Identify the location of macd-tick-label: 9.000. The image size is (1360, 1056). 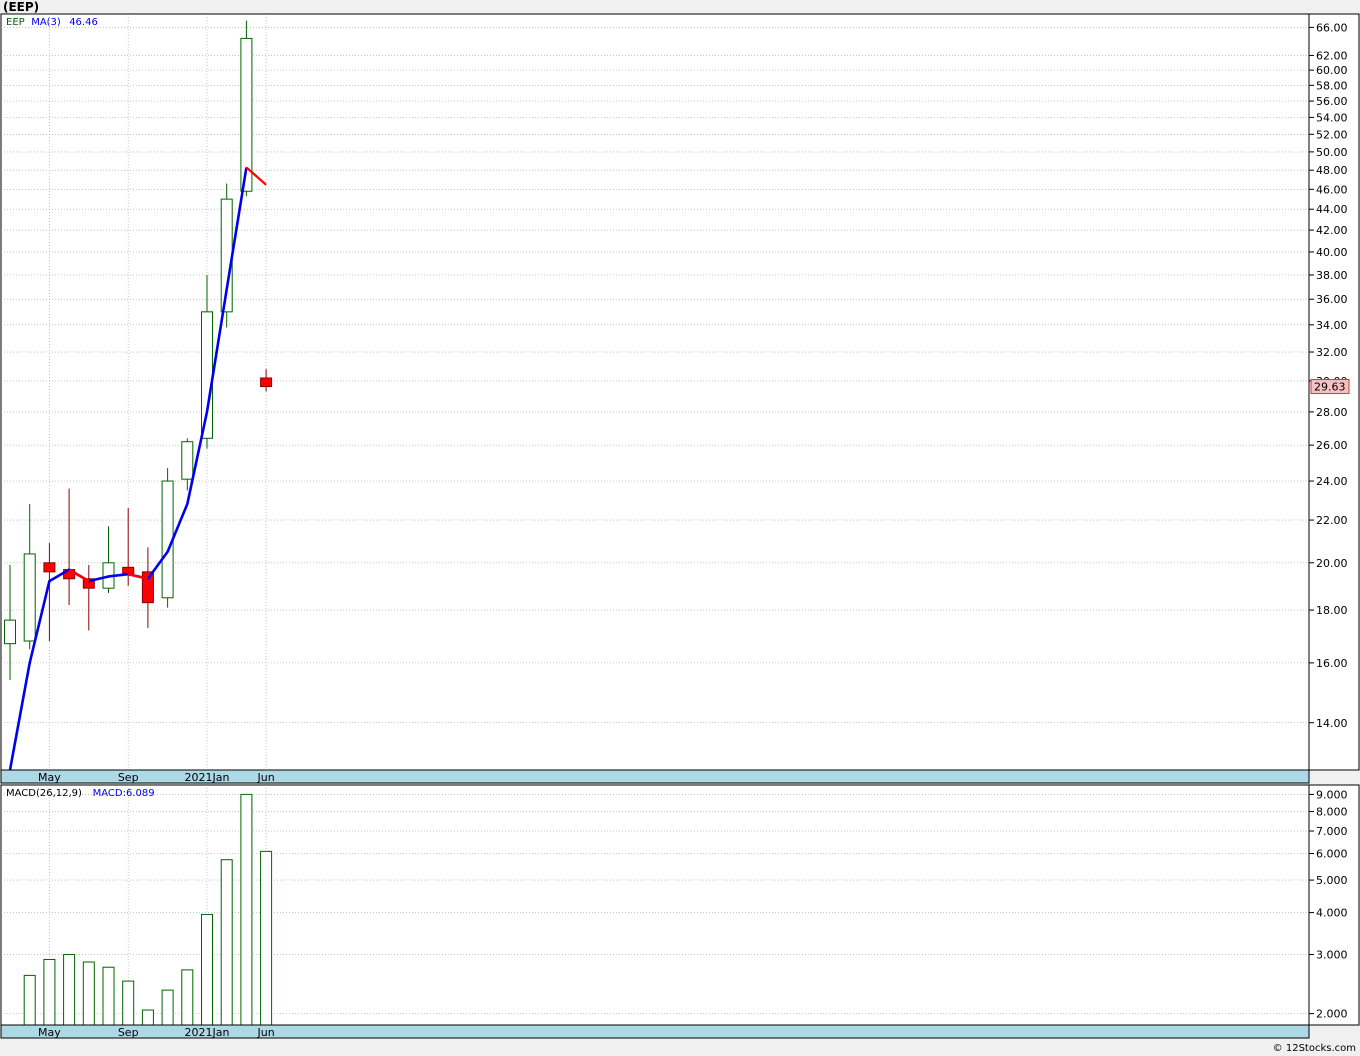
(1332, 794).